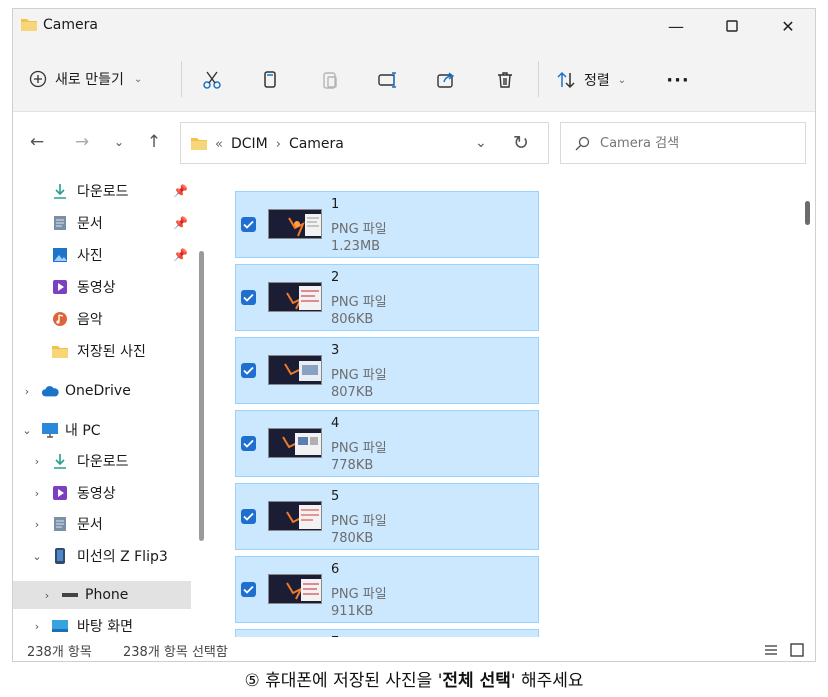 This screenshot has width=828, height=697. I want to click on share-button, so click(446, 80).